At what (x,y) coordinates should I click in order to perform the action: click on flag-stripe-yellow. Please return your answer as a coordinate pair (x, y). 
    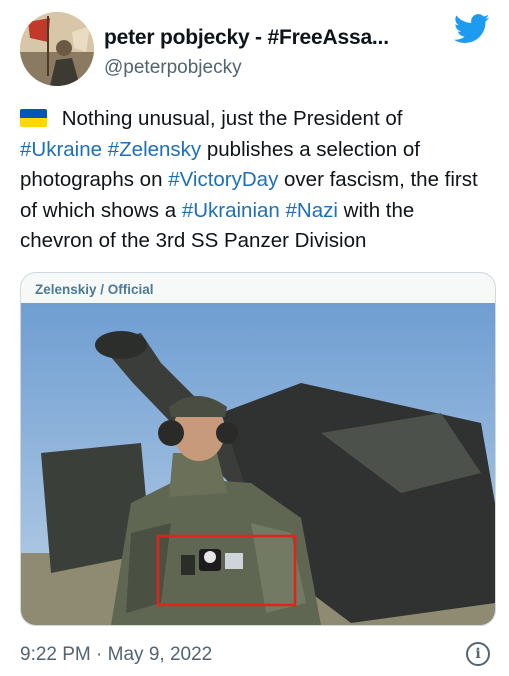
    Looking at the image, I should click on (33, 122).